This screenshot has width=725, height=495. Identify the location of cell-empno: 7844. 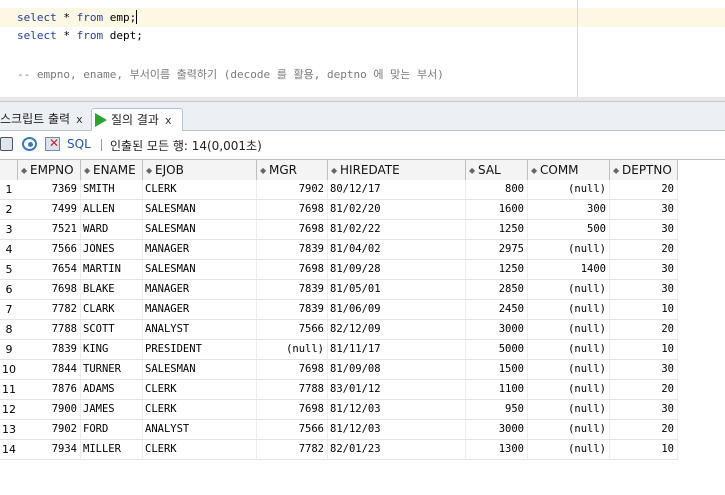
(49, 369).